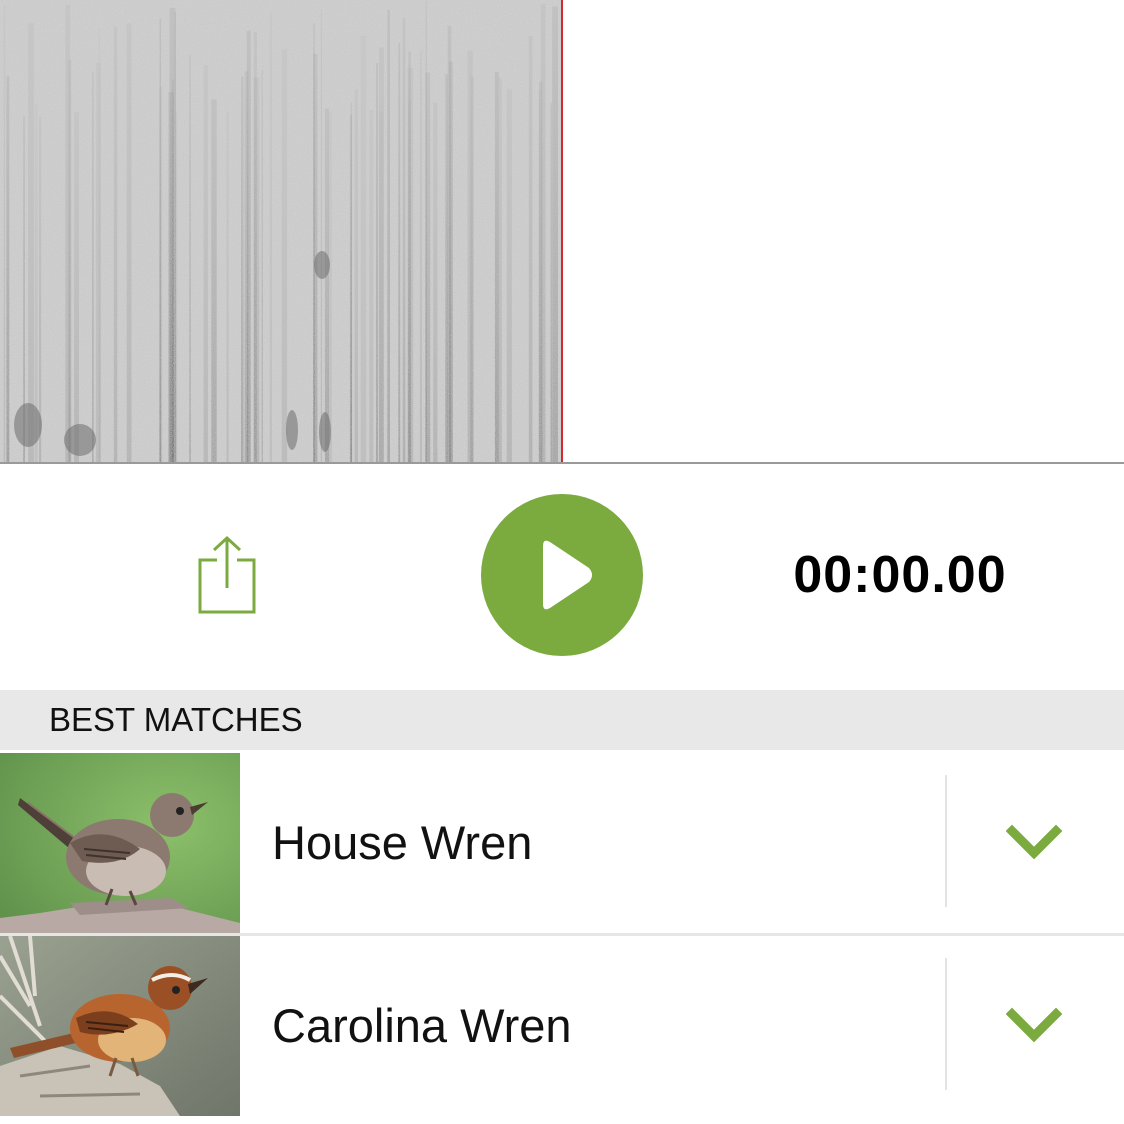 This screenshot has width=1124, height=1124. Describe the element at coordinates (562, 720) in the screenshot. I see `best-matches-header: BEST MATCHES` at that location.